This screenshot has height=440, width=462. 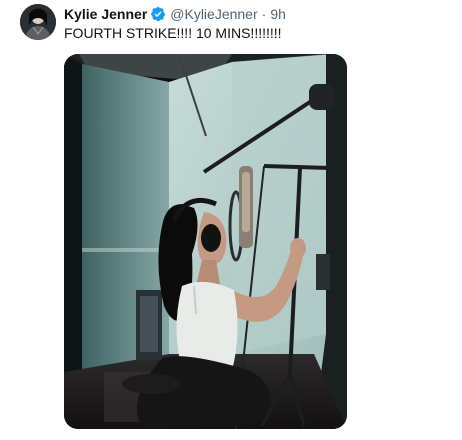 What do you see at coordinates (158, 14) in the screenshot?
I see `verified-badge-icon` at bounding box center [158, 14].